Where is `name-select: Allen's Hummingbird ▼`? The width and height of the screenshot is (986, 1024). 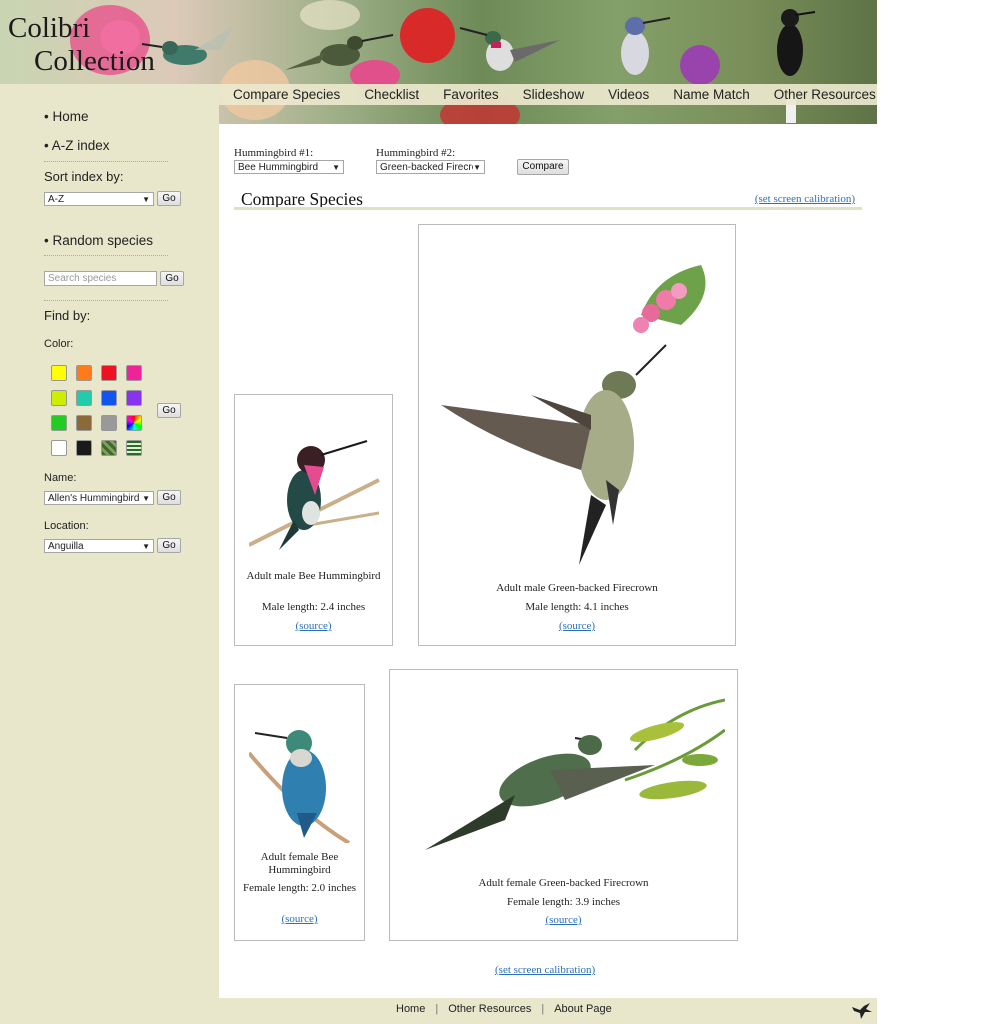
name-select: Allen's Hummingbird ▼ is located at coordinates (99, 498).